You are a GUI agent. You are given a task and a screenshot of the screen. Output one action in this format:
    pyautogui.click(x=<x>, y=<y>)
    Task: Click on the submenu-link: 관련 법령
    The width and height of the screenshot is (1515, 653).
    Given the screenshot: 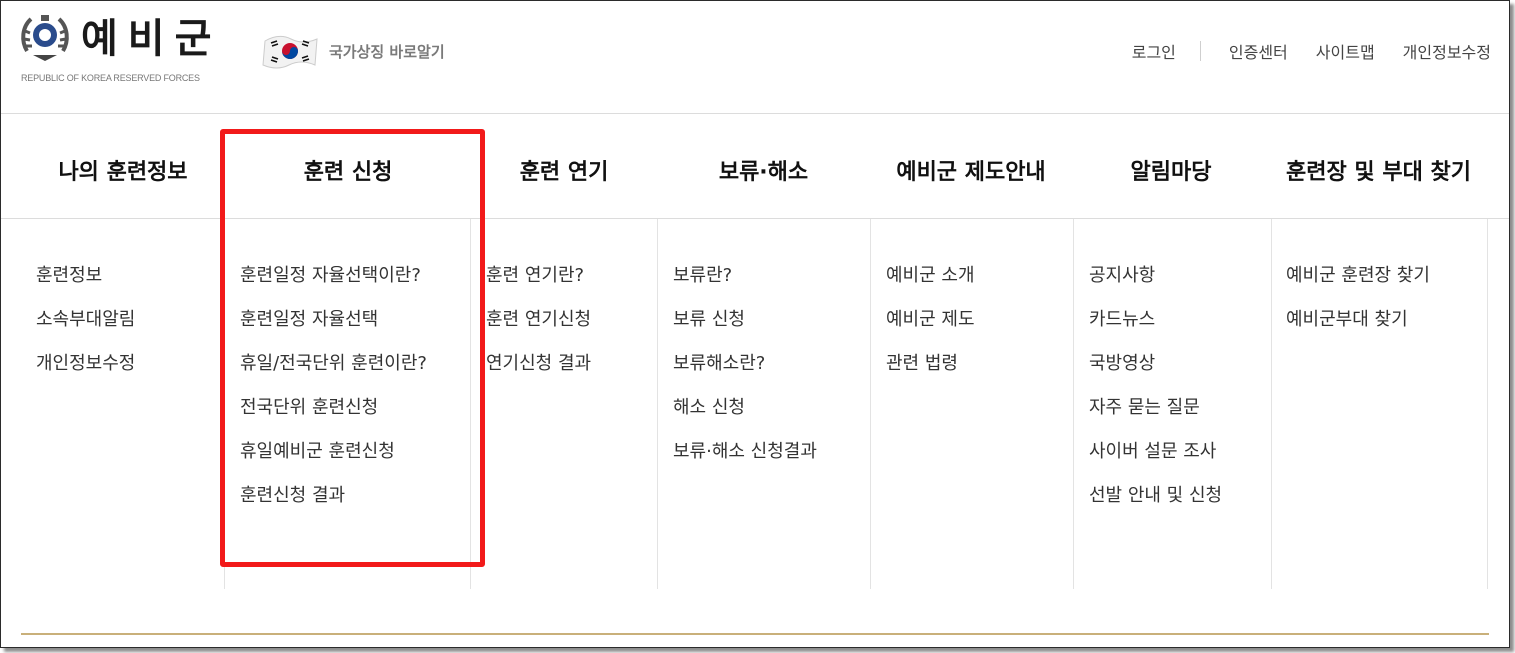 What is the action you would take?
    pyautogui.click(x=922, y=362)
    